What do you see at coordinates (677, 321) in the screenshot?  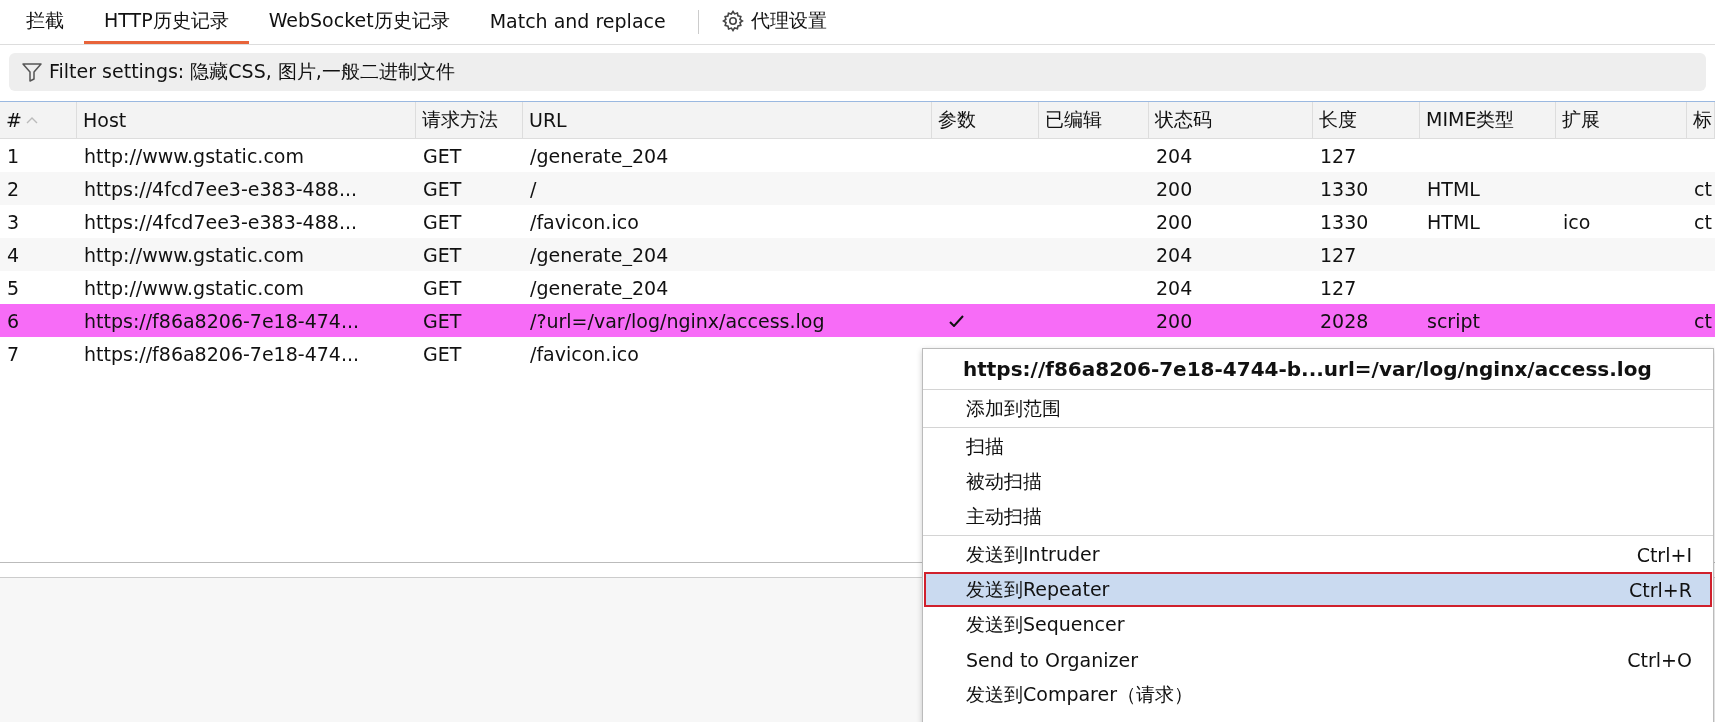 I see `table-cell: /?url=/var/log/nginx/access.log` at bounding box center [677, 321].